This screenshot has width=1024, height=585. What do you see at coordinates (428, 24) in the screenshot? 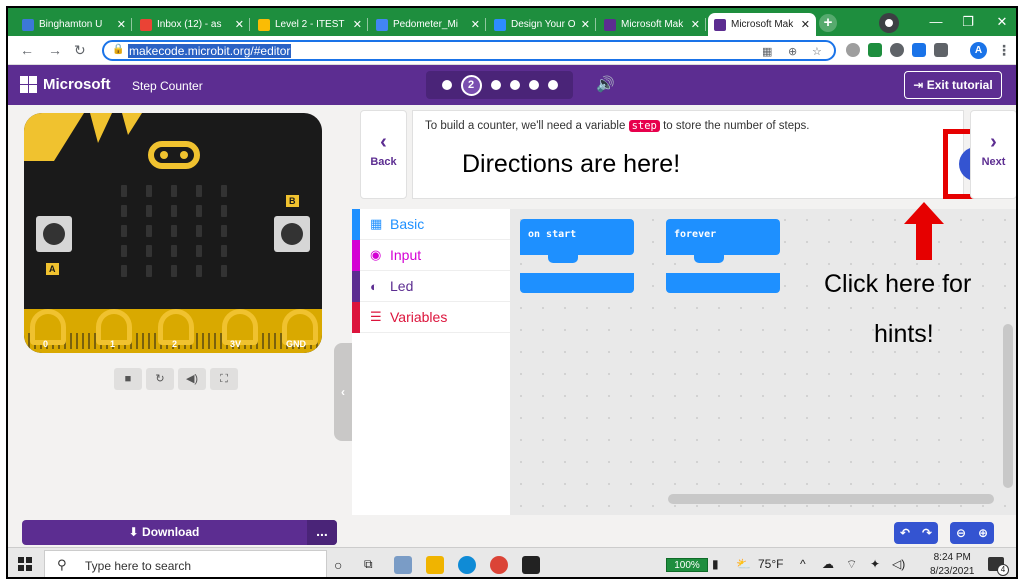
I see `tab-pedometer: Pedometer_Mi ✕` at bounding box center [428, 24].